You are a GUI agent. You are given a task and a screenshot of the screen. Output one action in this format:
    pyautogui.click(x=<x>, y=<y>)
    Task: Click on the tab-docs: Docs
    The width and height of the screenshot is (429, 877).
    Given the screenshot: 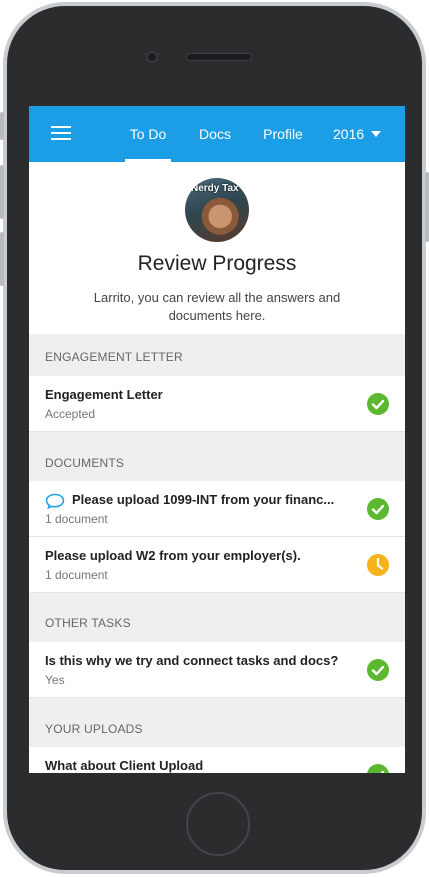 What is the action you would take?
    pyautogui.click(x=215, y=134)
    